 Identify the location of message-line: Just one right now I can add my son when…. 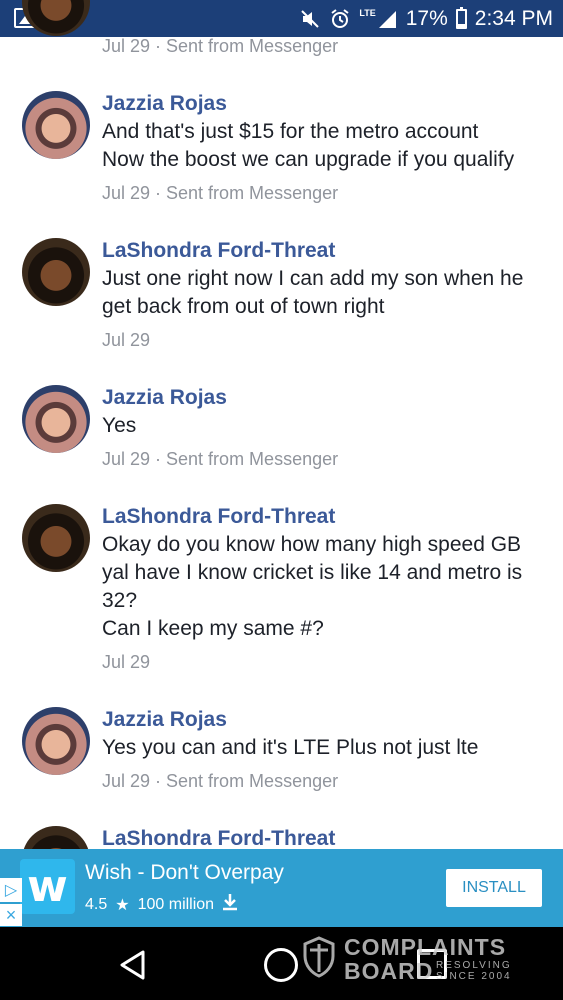
(313, 278).